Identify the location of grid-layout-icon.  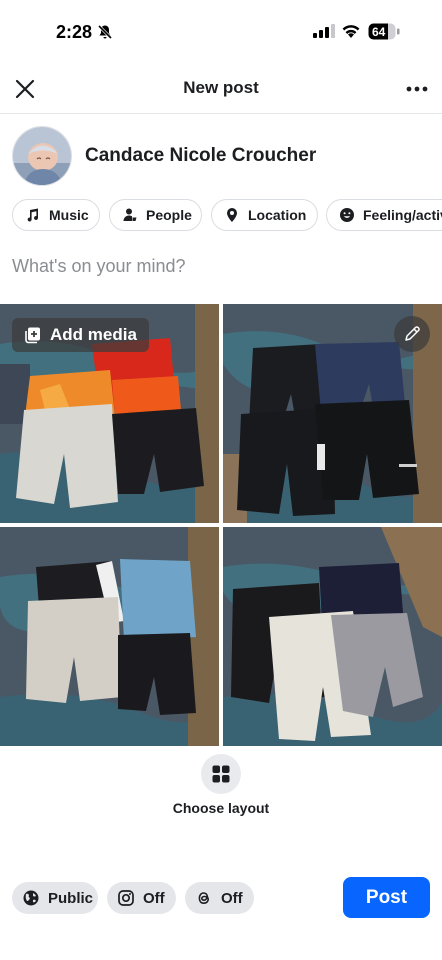
(221, 774).